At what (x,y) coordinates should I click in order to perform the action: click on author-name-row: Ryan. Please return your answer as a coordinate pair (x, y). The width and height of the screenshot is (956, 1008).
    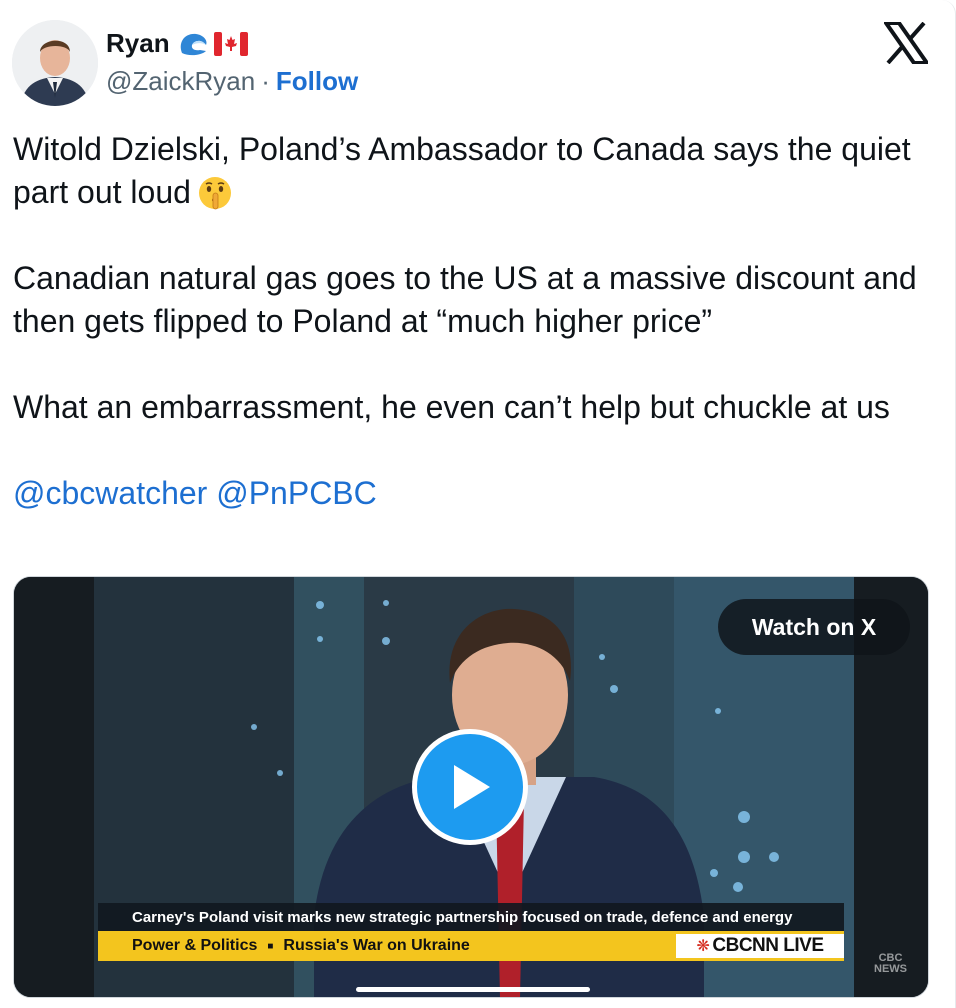
    Looking at the image, I should click on (177, 43).